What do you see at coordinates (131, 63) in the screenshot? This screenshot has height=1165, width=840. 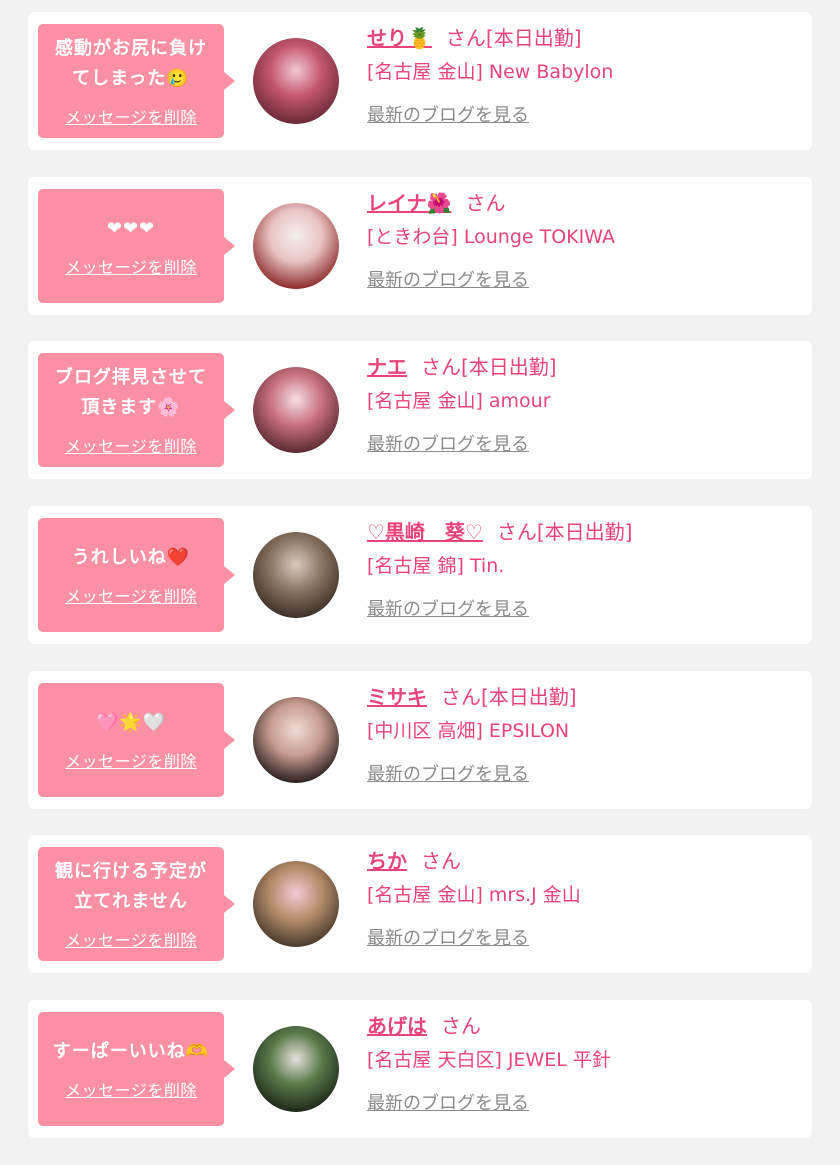 I see `message-text: 感動がお尻に負け てしまった🥲` at bounding box center [131, 63].